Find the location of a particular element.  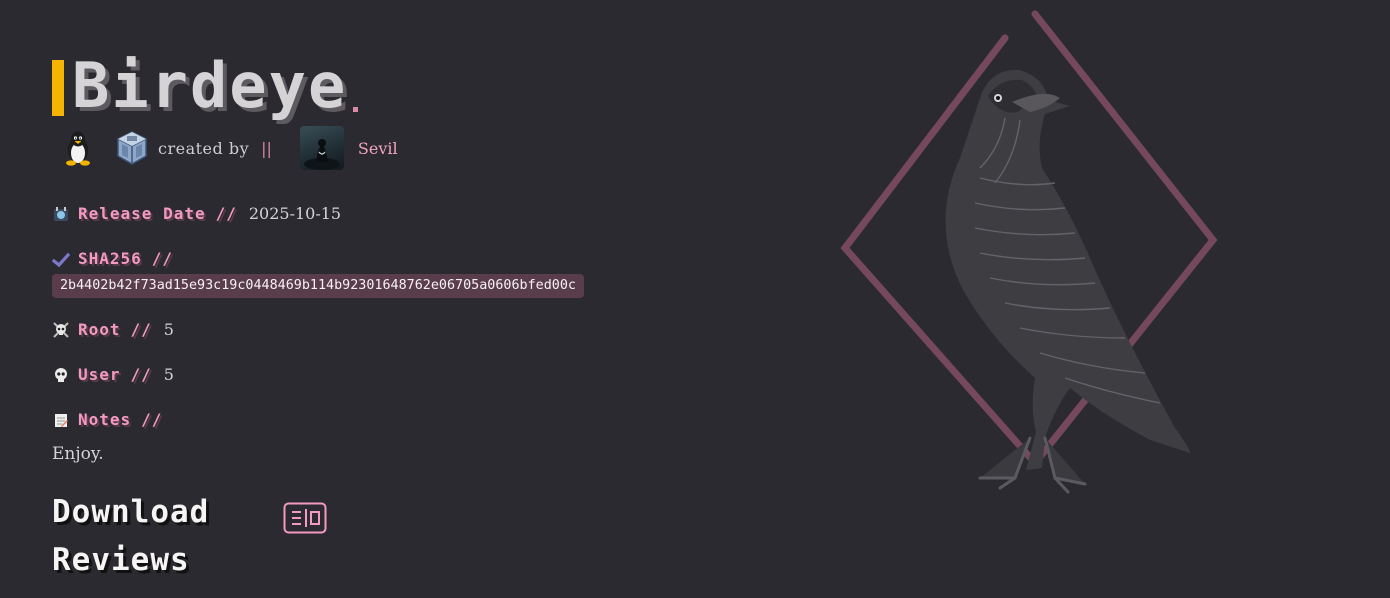

created-by-label: created by is located at coordinates (204, 148).